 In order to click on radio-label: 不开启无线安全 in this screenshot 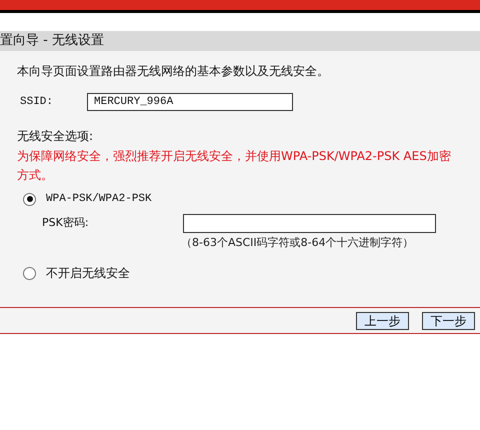, I will do `click(88, 273)`.